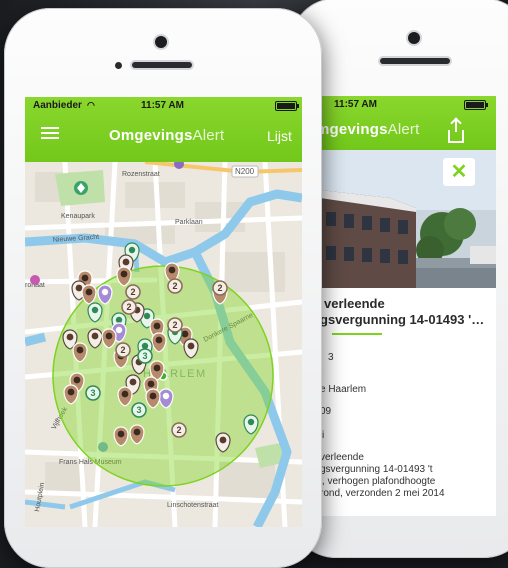 The height and width of the screenshot is (568, 508). Describe the element at coordinates (118, 65) in the screenshot. I see `proximity-sensor` at that location.